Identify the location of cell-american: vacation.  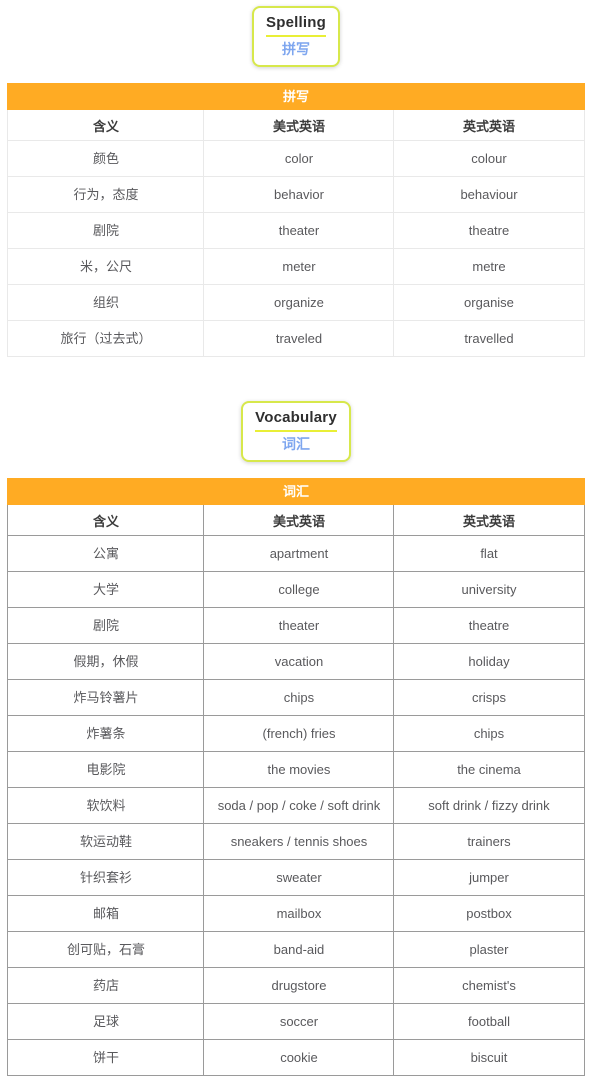
(299, 661).